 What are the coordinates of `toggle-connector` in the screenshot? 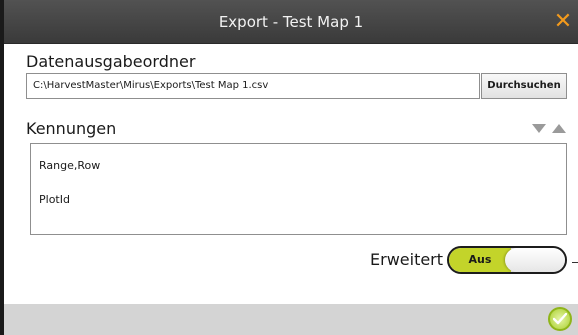 It's located at (575, 262).